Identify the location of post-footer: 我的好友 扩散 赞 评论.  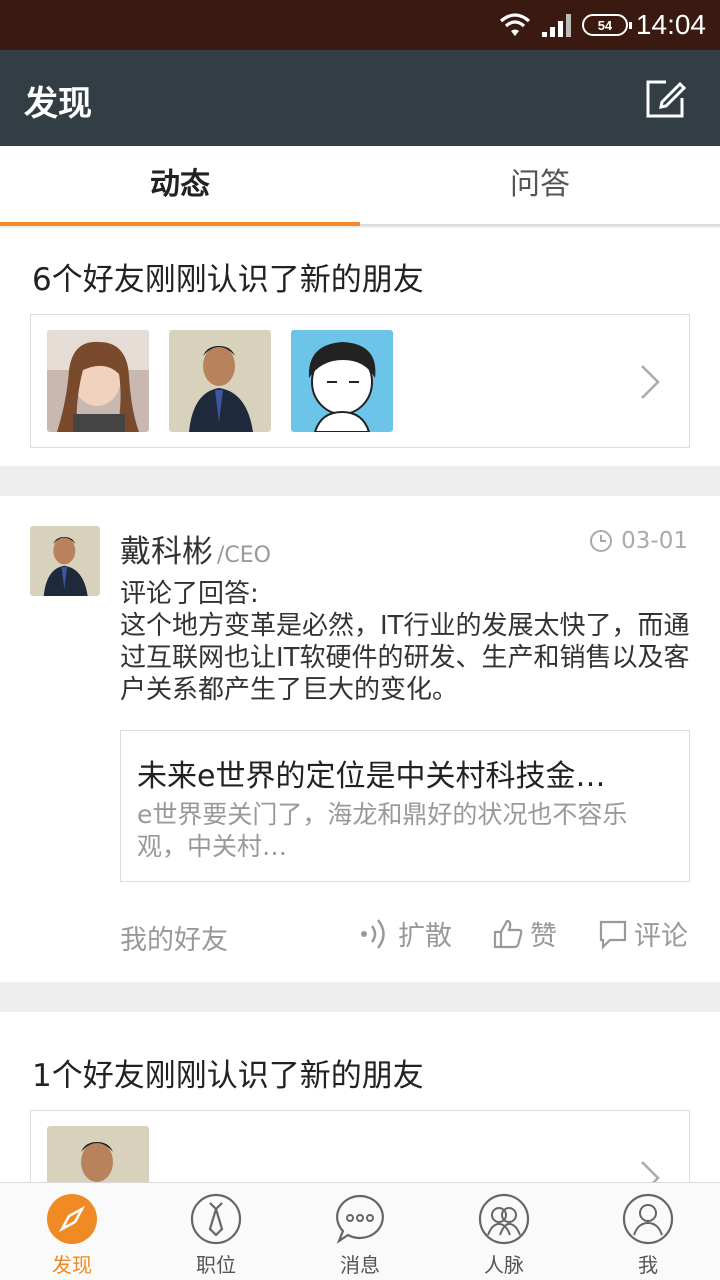
(405, 935).